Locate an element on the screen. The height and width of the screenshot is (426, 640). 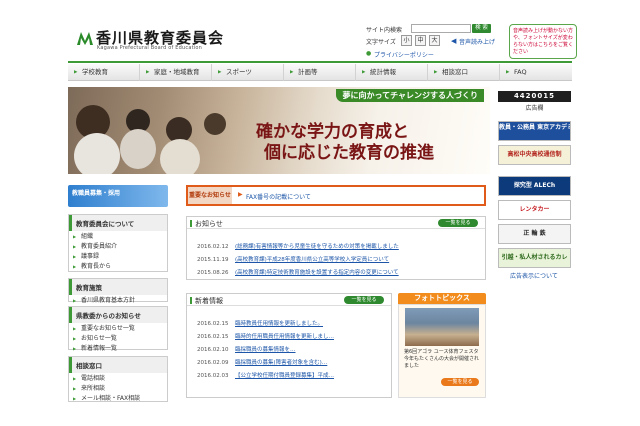
nav-statistics: 統計情報 is located at coordinates (392, 72).